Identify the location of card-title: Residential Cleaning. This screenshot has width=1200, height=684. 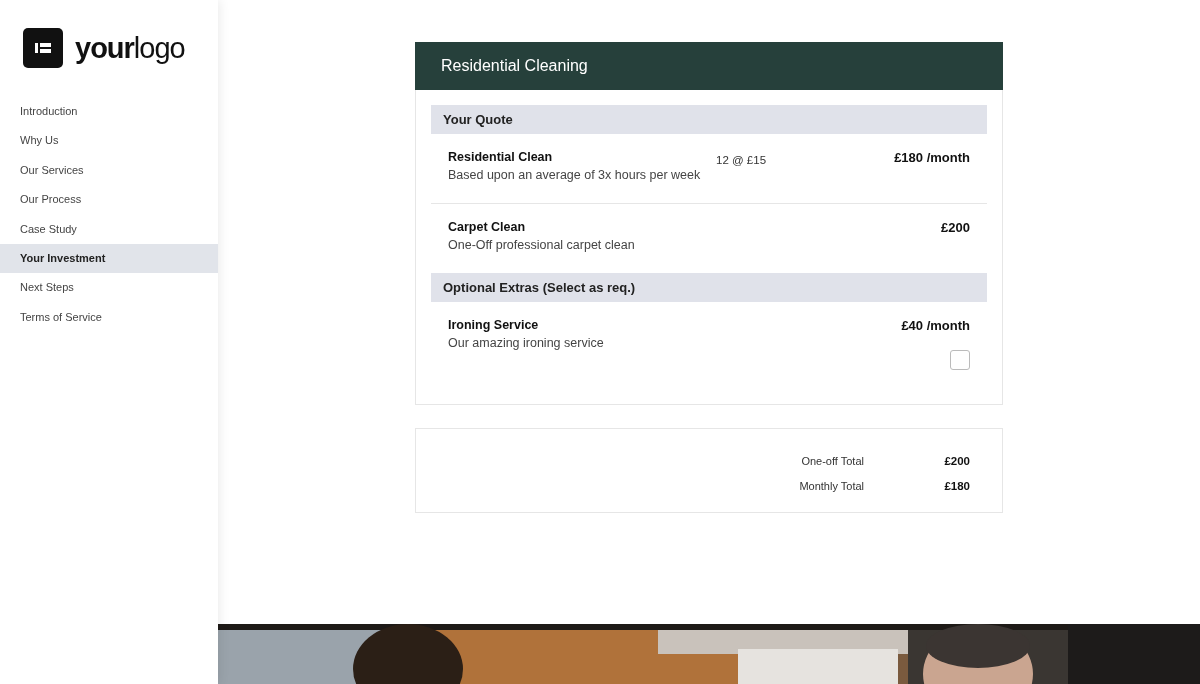
(514, 66).